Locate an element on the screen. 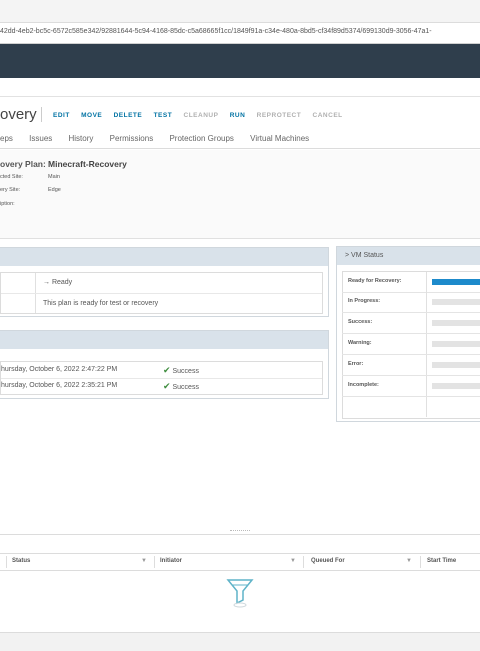 Image resolution: width=480 pixels, height=651 pixels. sub-toolbar is located at coordinates (240, 87).